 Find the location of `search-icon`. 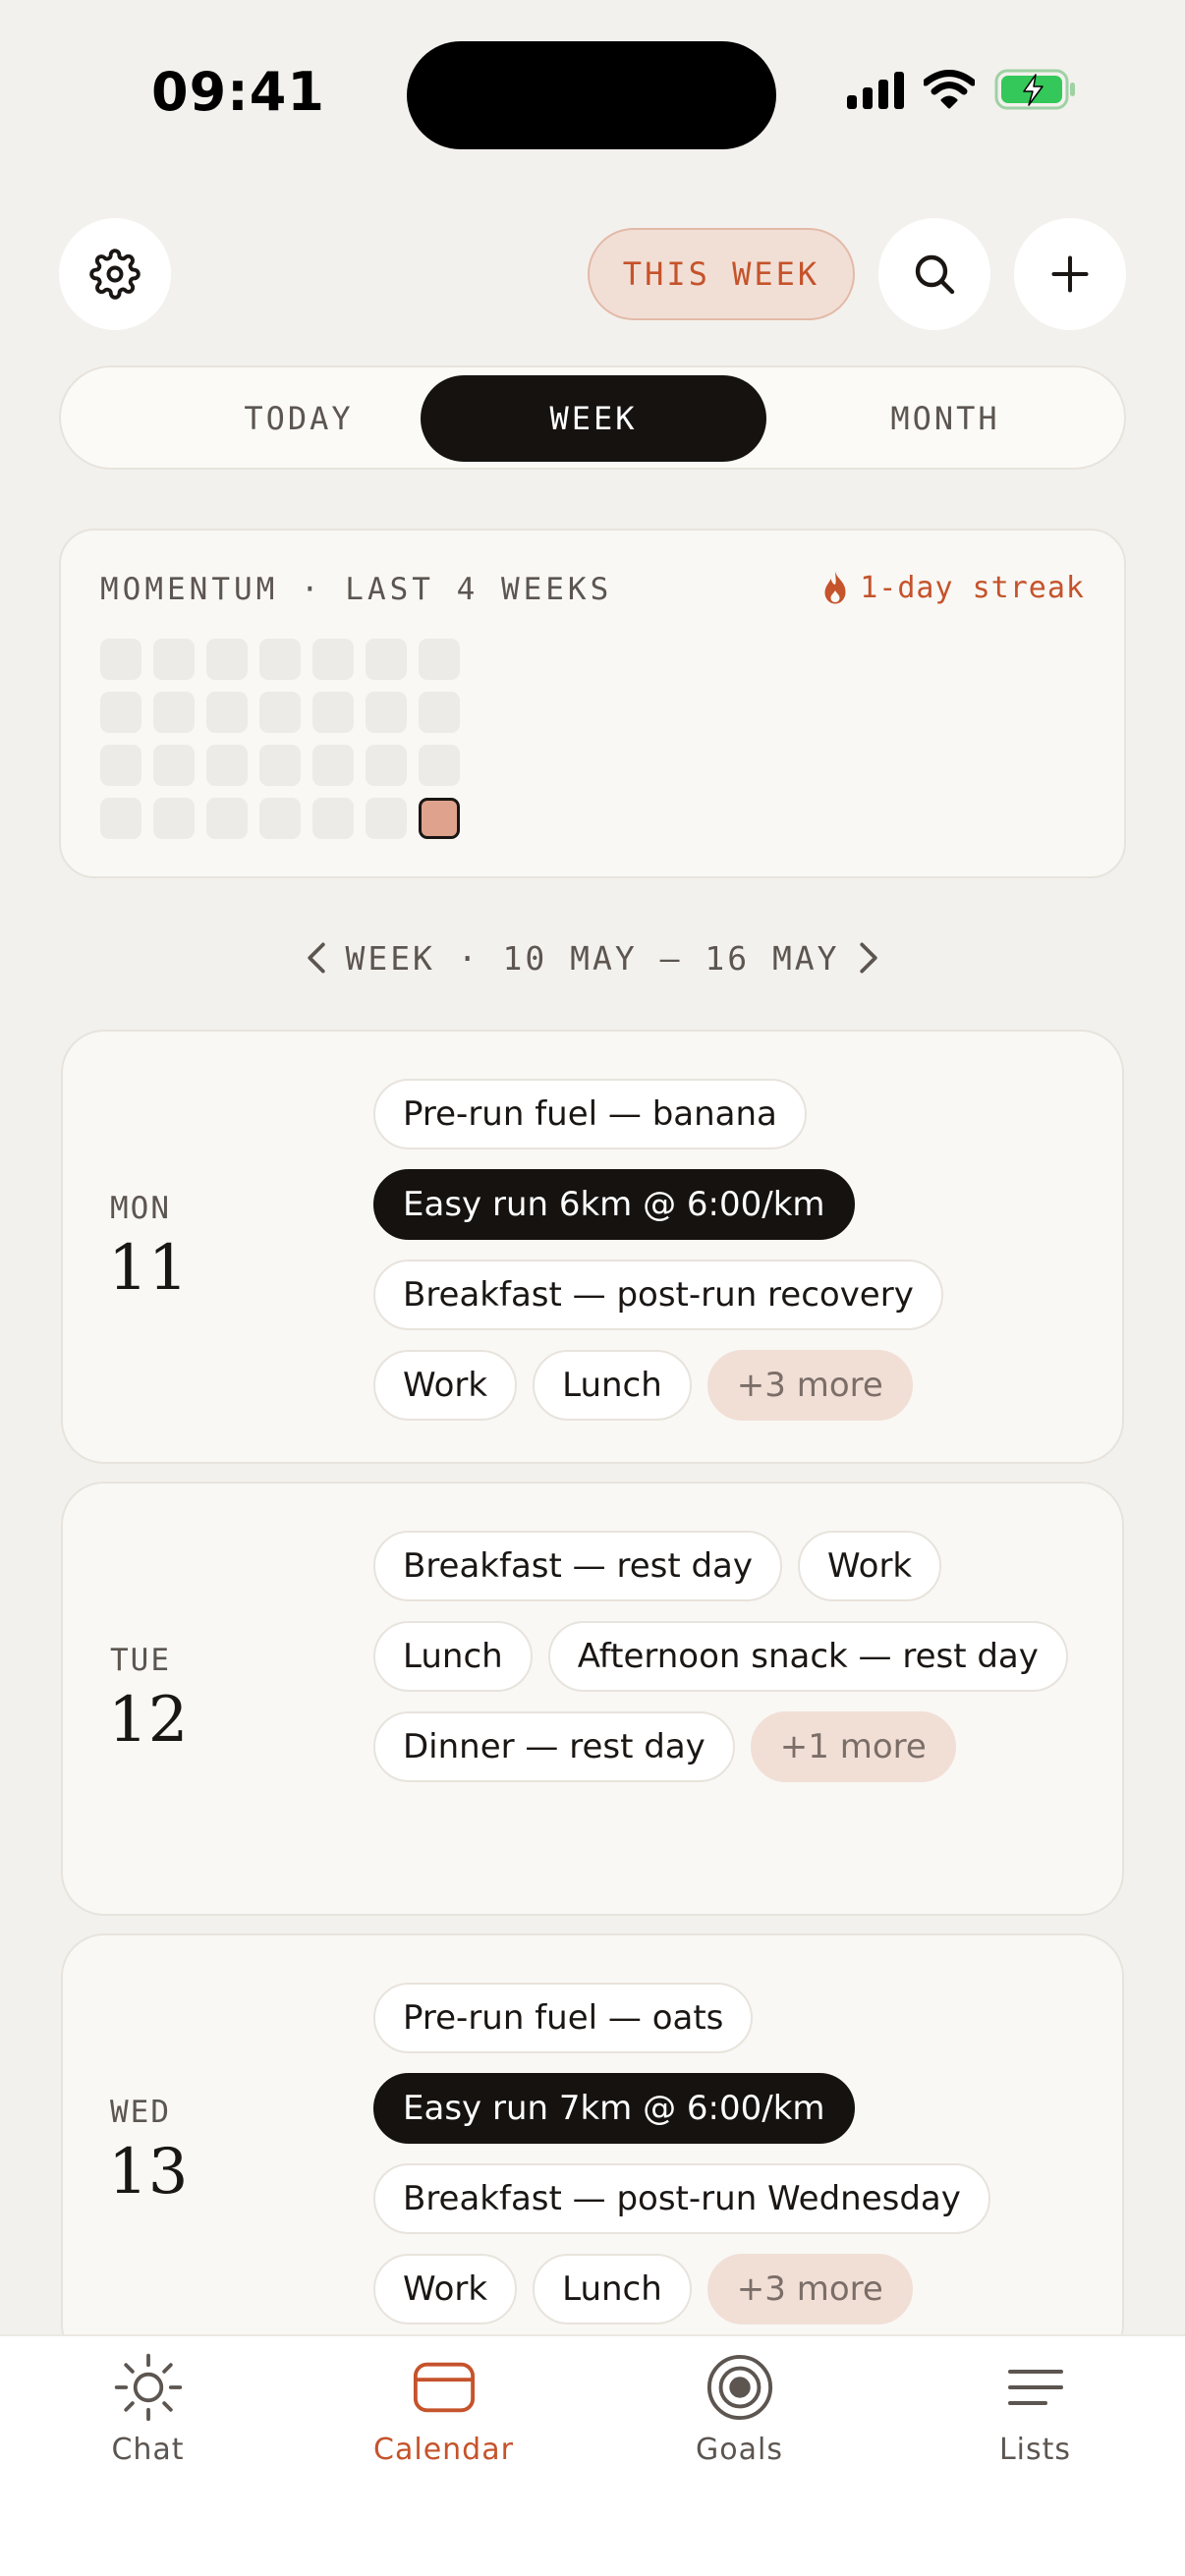

search-icon is located at coordinates (935, 274).